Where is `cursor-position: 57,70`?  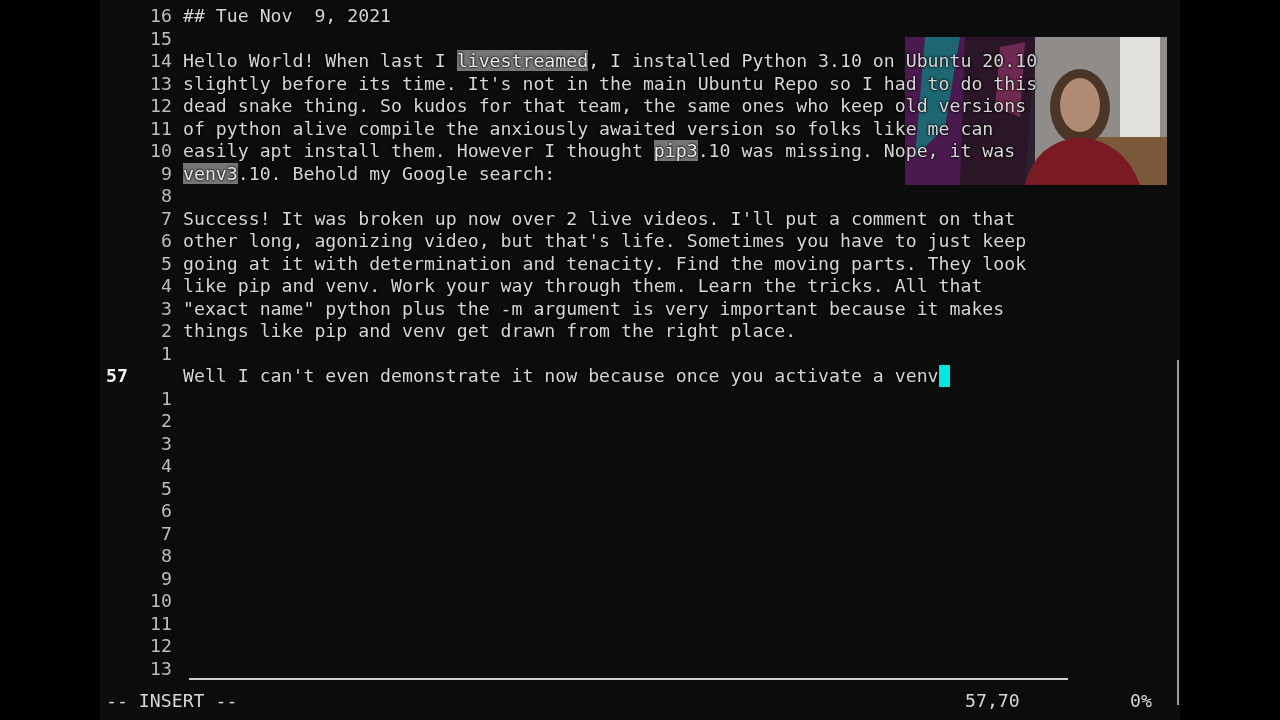 cursor-position: 57,70 is located at coordinates (993, 701).